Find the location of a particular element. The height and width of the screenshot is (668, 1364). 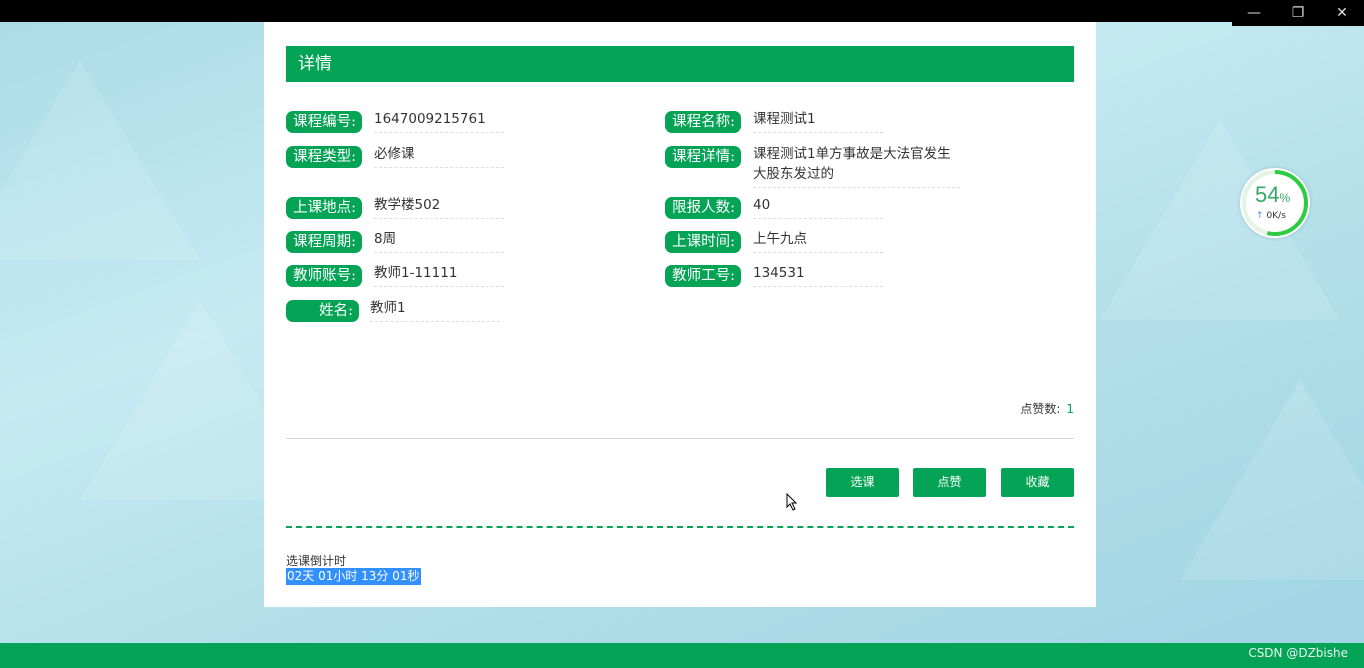

watermark: CSDN @DZbishe is located at coordinates (1298, 653).